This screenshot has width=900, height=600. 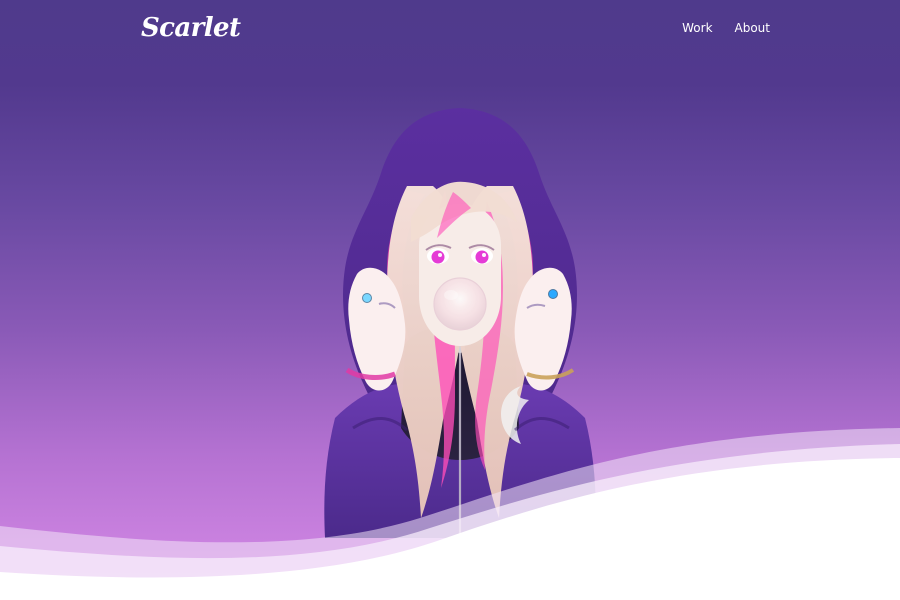 What do you see at coordinates (752, 28) in the screenshot?
I see `nav-link-about: About` at bounding box center [752, 28].